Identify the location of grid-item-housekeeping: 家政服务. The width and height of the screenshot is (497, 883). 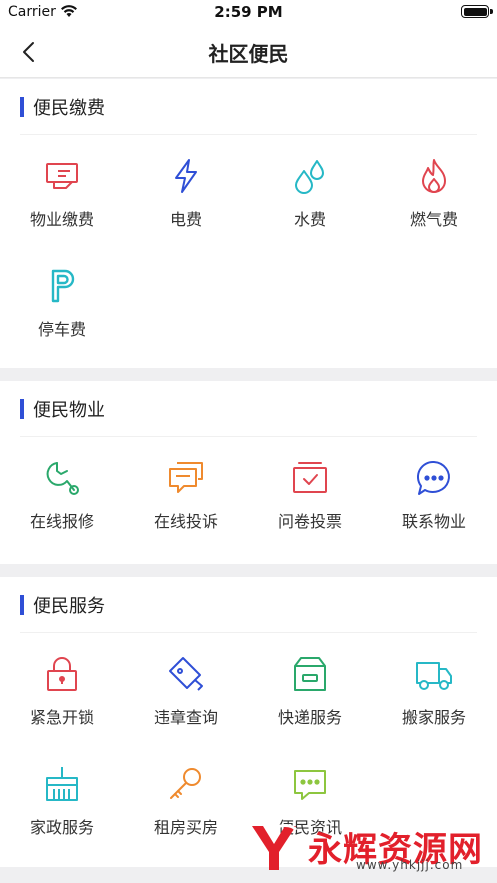
(62, 793).